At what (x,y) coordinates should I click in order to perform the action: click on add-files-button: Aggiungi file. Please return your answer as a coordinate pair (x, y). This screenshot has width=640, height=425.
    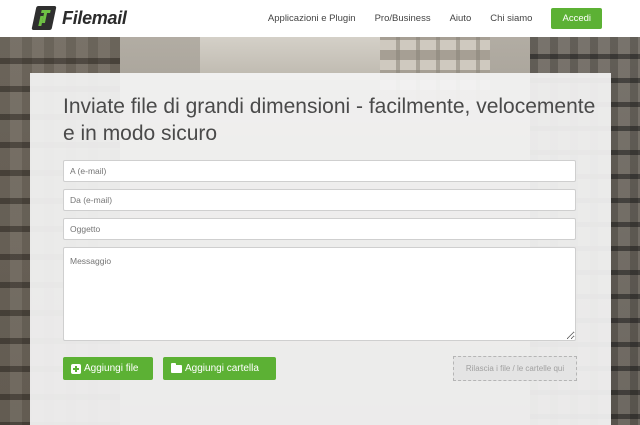
    Looking at the image, I should click on (108, 368).